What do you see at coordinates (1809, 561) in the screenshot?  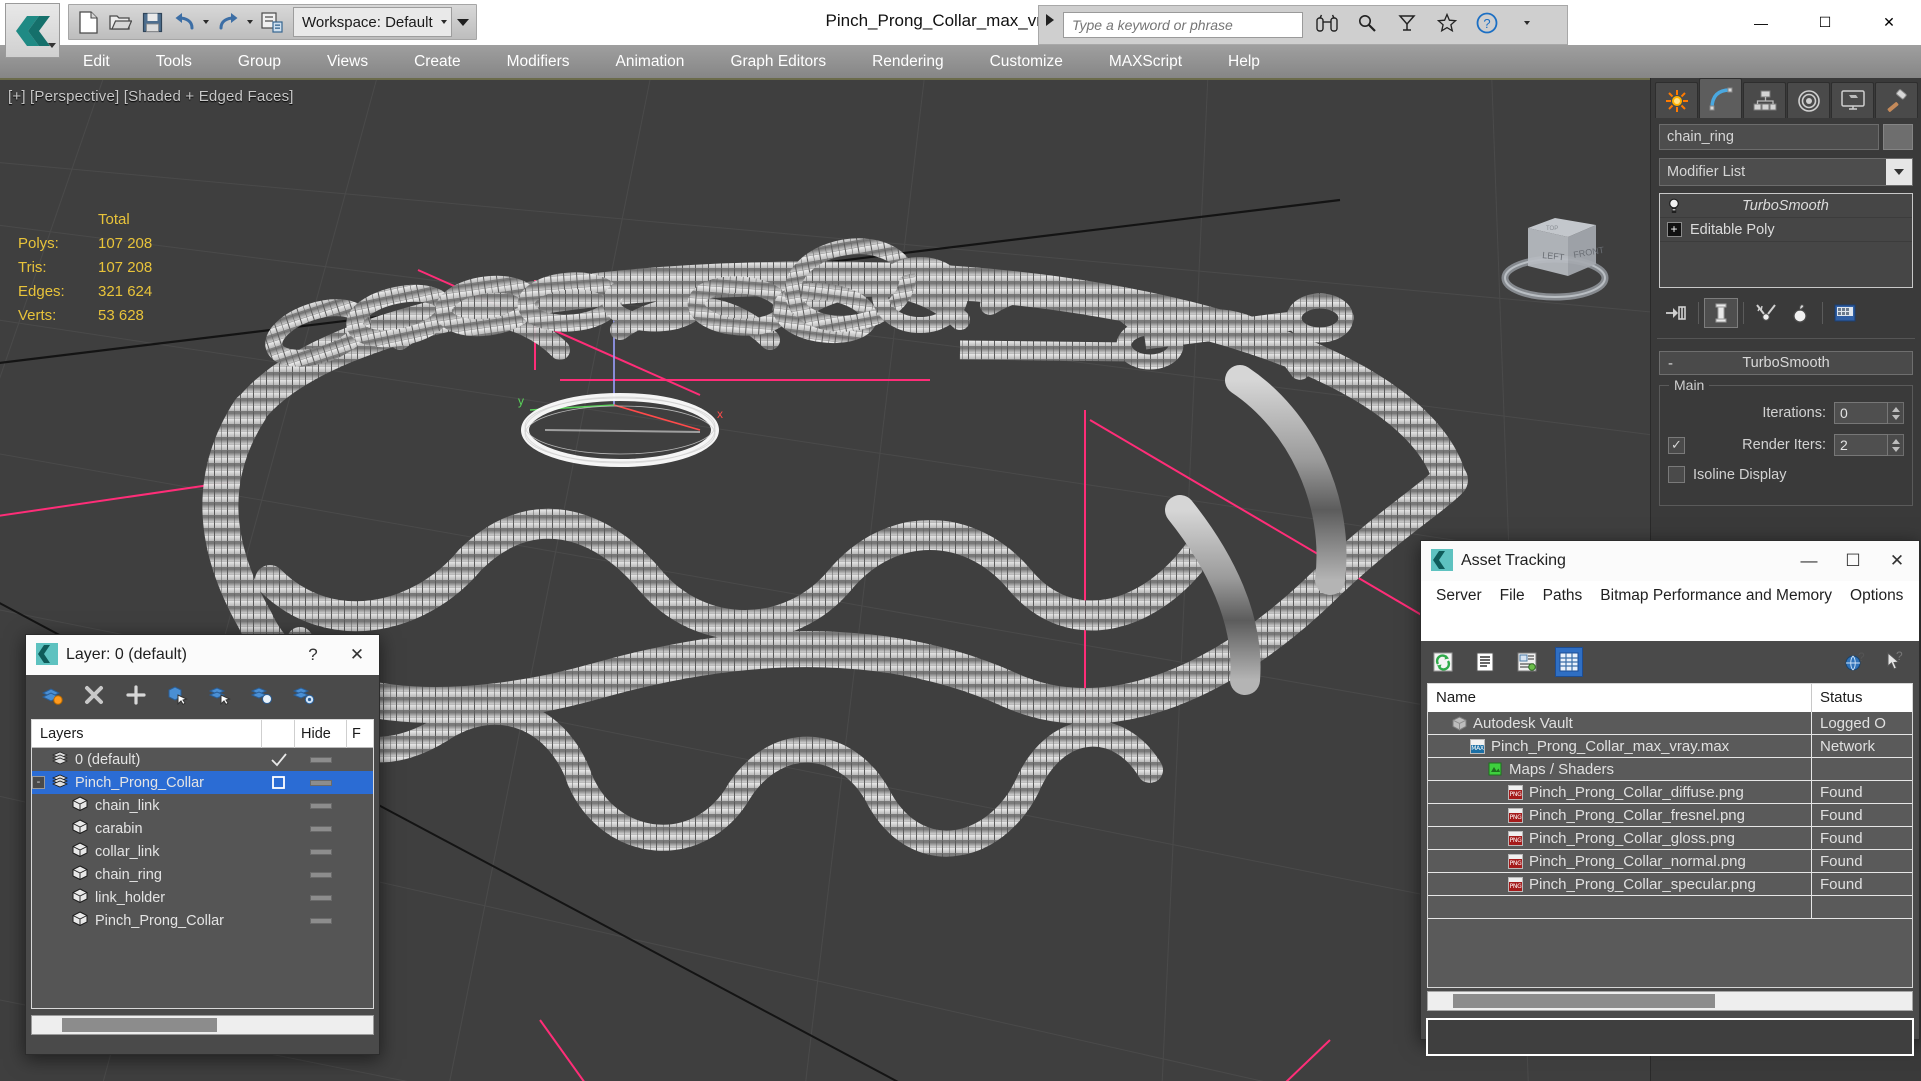 I see `asset-minimize-button: —` at bounding box center [1809, 561].